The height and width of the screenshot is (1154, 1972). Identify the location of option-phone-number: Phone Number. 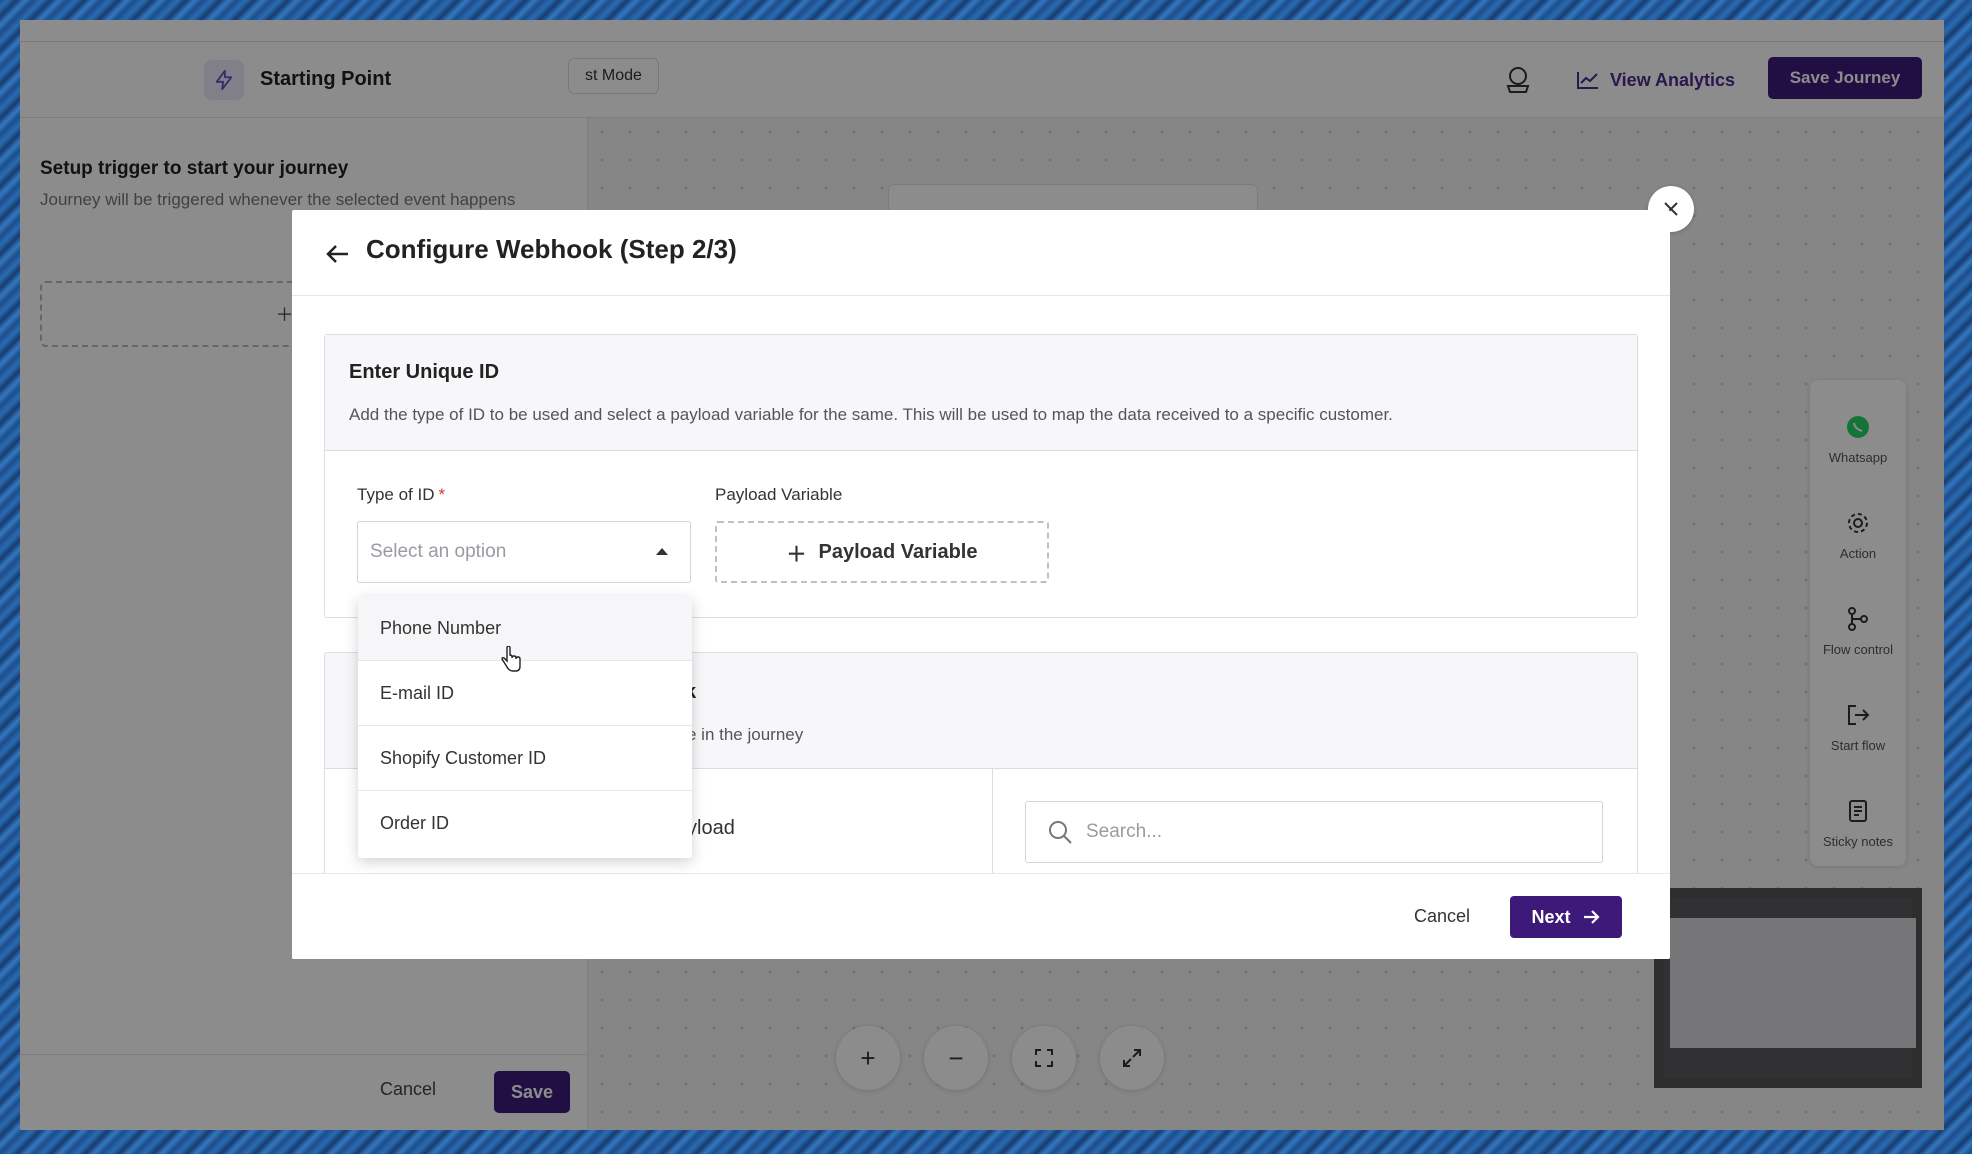
(525, 628).